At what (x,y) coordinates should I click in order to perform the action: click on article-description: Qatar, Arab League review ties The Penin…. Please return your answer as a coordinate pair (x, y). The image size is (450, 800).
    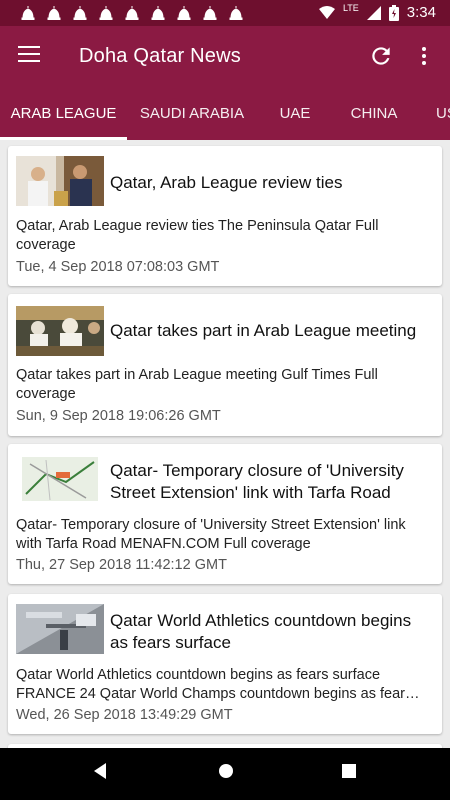
    Looking at the image, I should click on (197, 235).